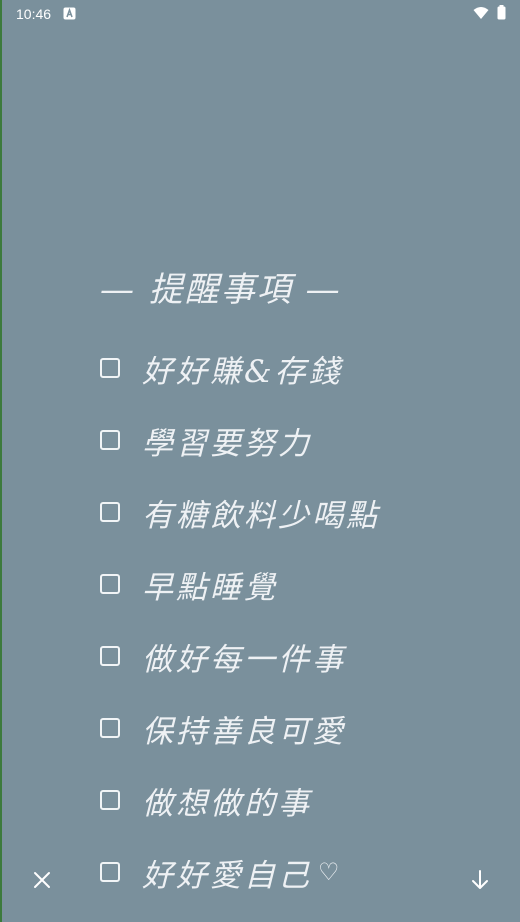  I want to click on checklist-item-text: 好好愛自己, so click(227, 875).